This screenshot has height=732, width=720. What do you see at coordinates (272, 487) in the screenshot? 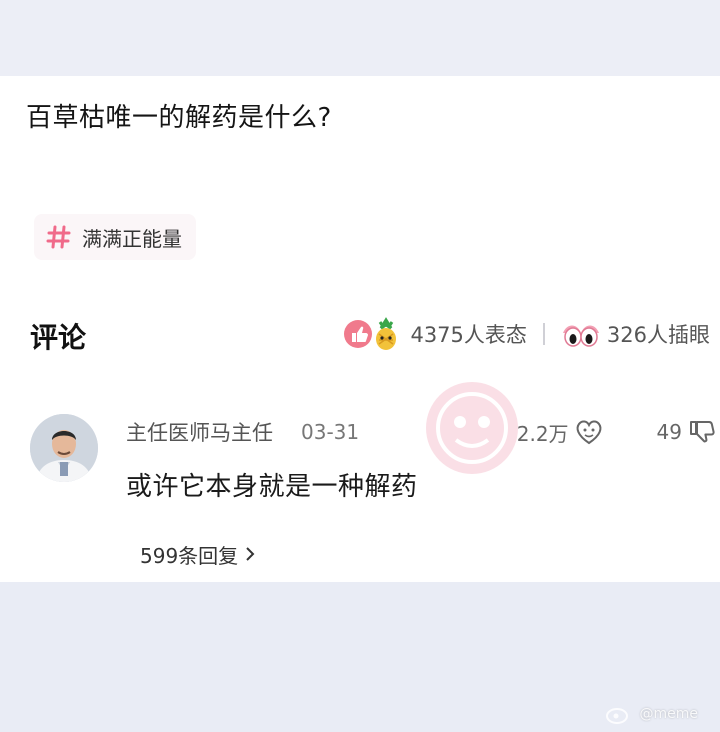
I see `comment-text: 或许它本身就是一种解药` at bounding box center [272, 487].